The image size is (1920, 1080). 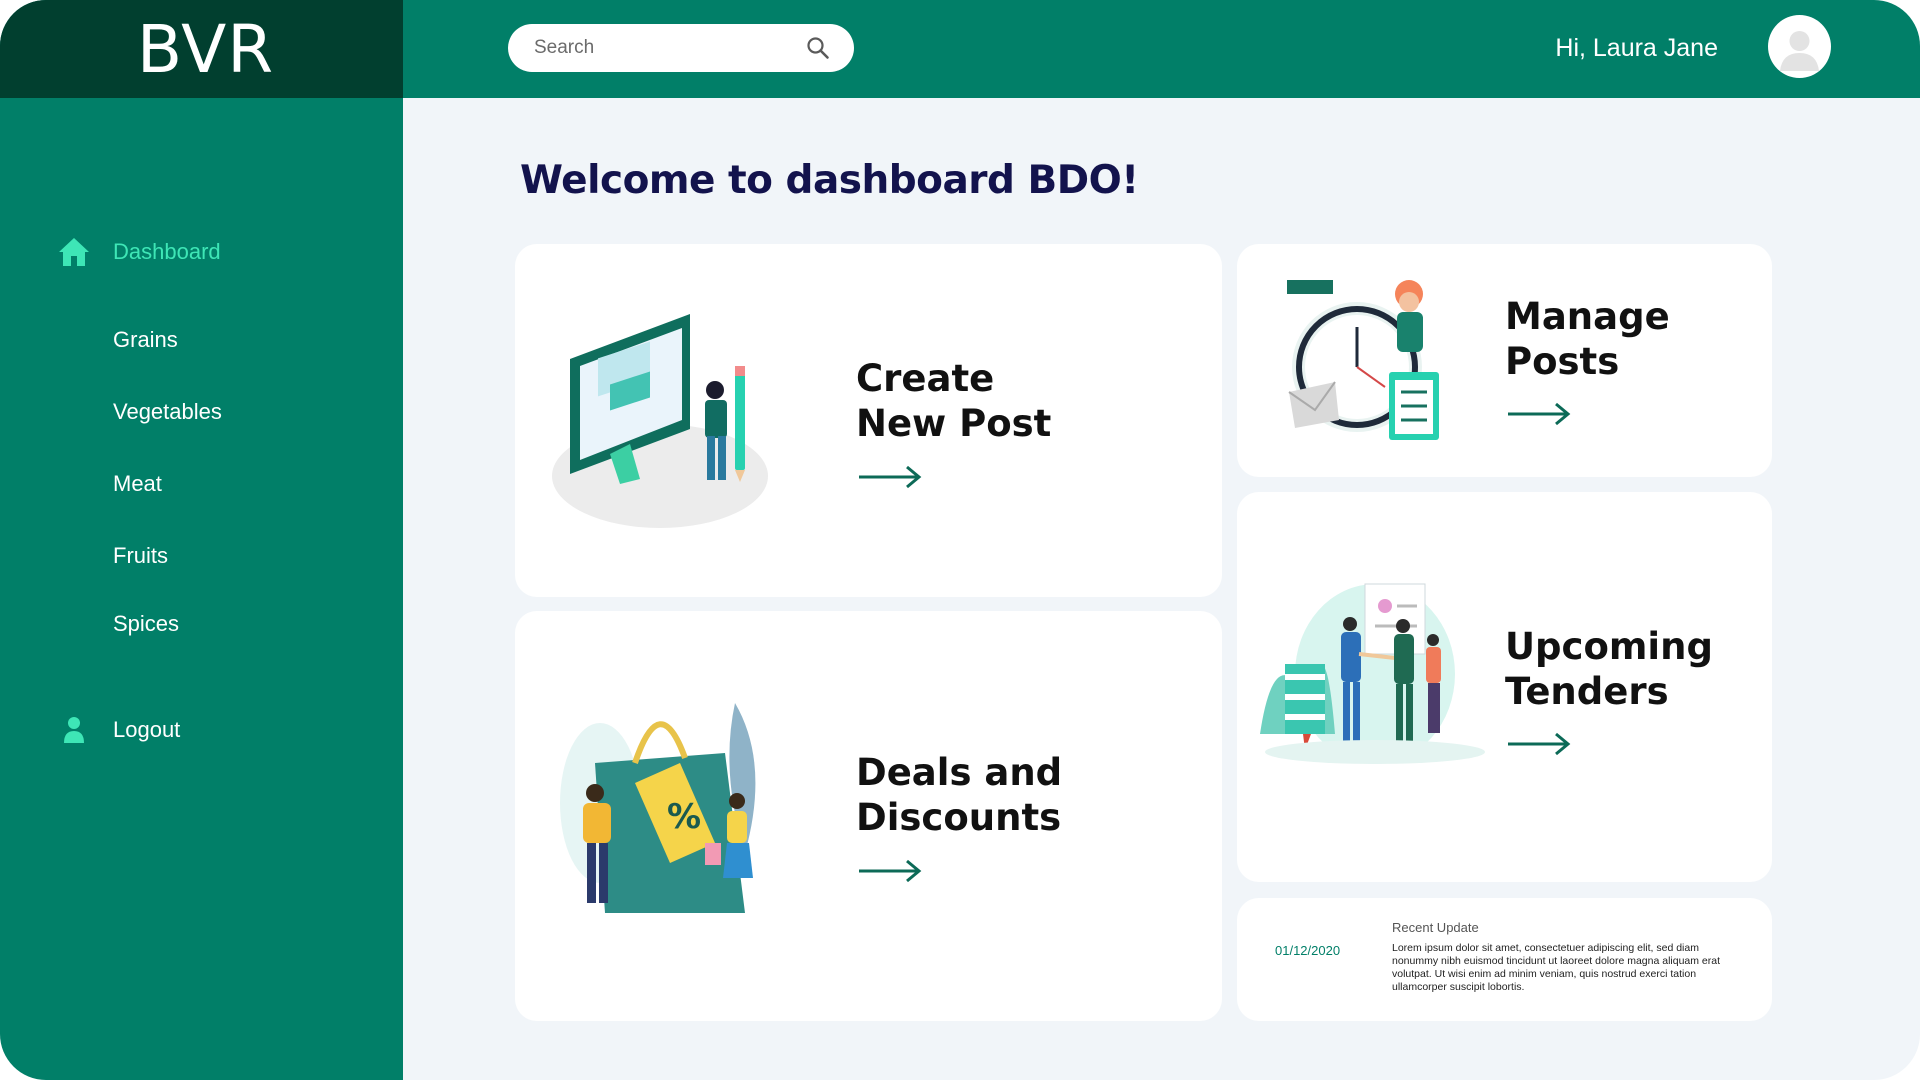 I want to click on sidebar-item-label: Grains, so click(x=145, y=339).